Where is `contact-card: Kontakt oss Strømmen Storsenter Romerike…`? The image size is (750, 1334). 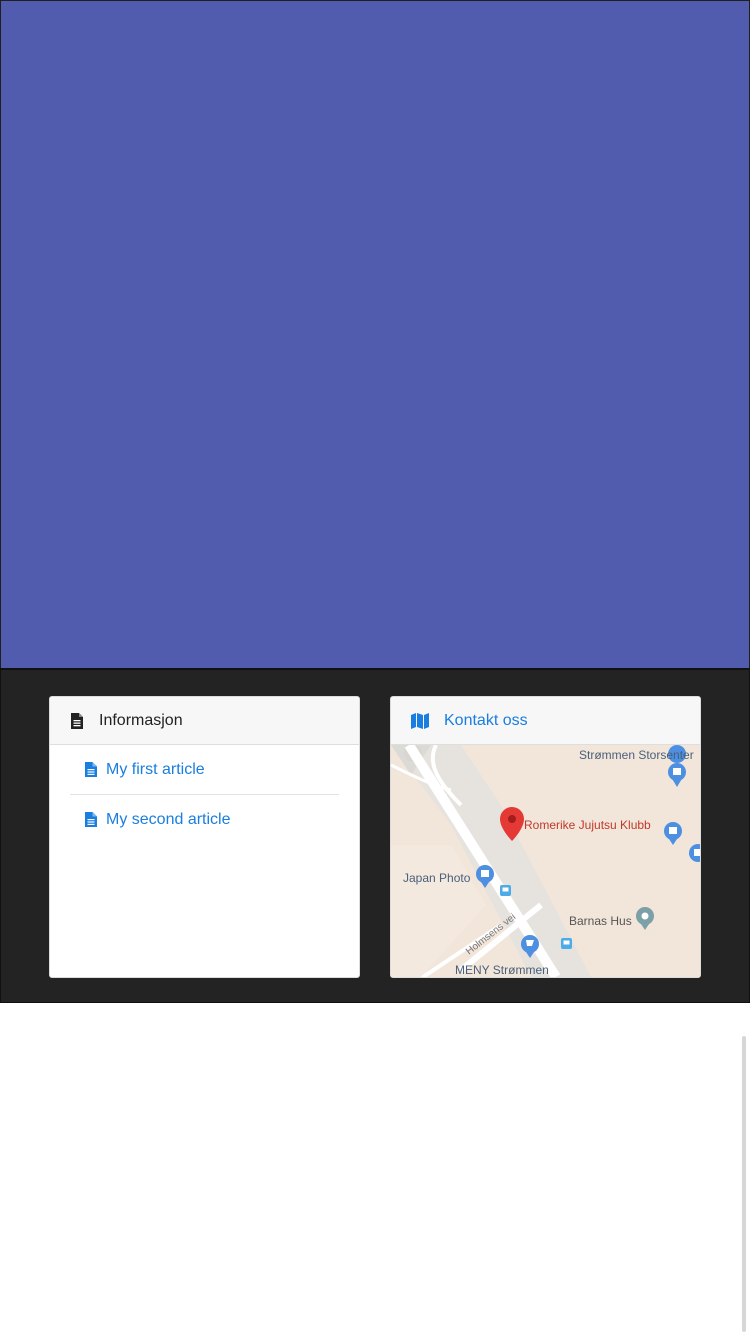
contact-card: Kontakt oss Strømmen Storsenter Romerike… is located at coordinates (545, 837).